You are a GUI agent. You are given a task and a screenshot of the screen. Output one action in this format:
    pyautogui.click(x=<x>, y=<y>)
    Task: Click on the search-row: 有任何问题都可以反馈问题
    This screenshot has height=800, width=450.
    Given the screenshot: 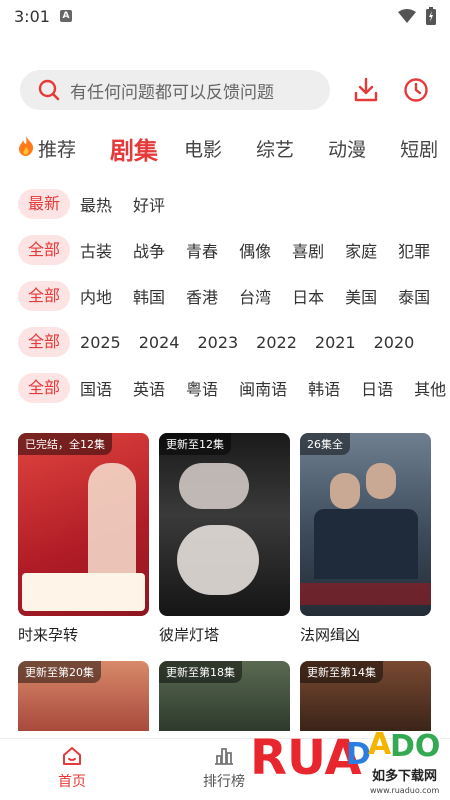 What is the action you would take?
    pyautogui.click(x=230, y=90)
    